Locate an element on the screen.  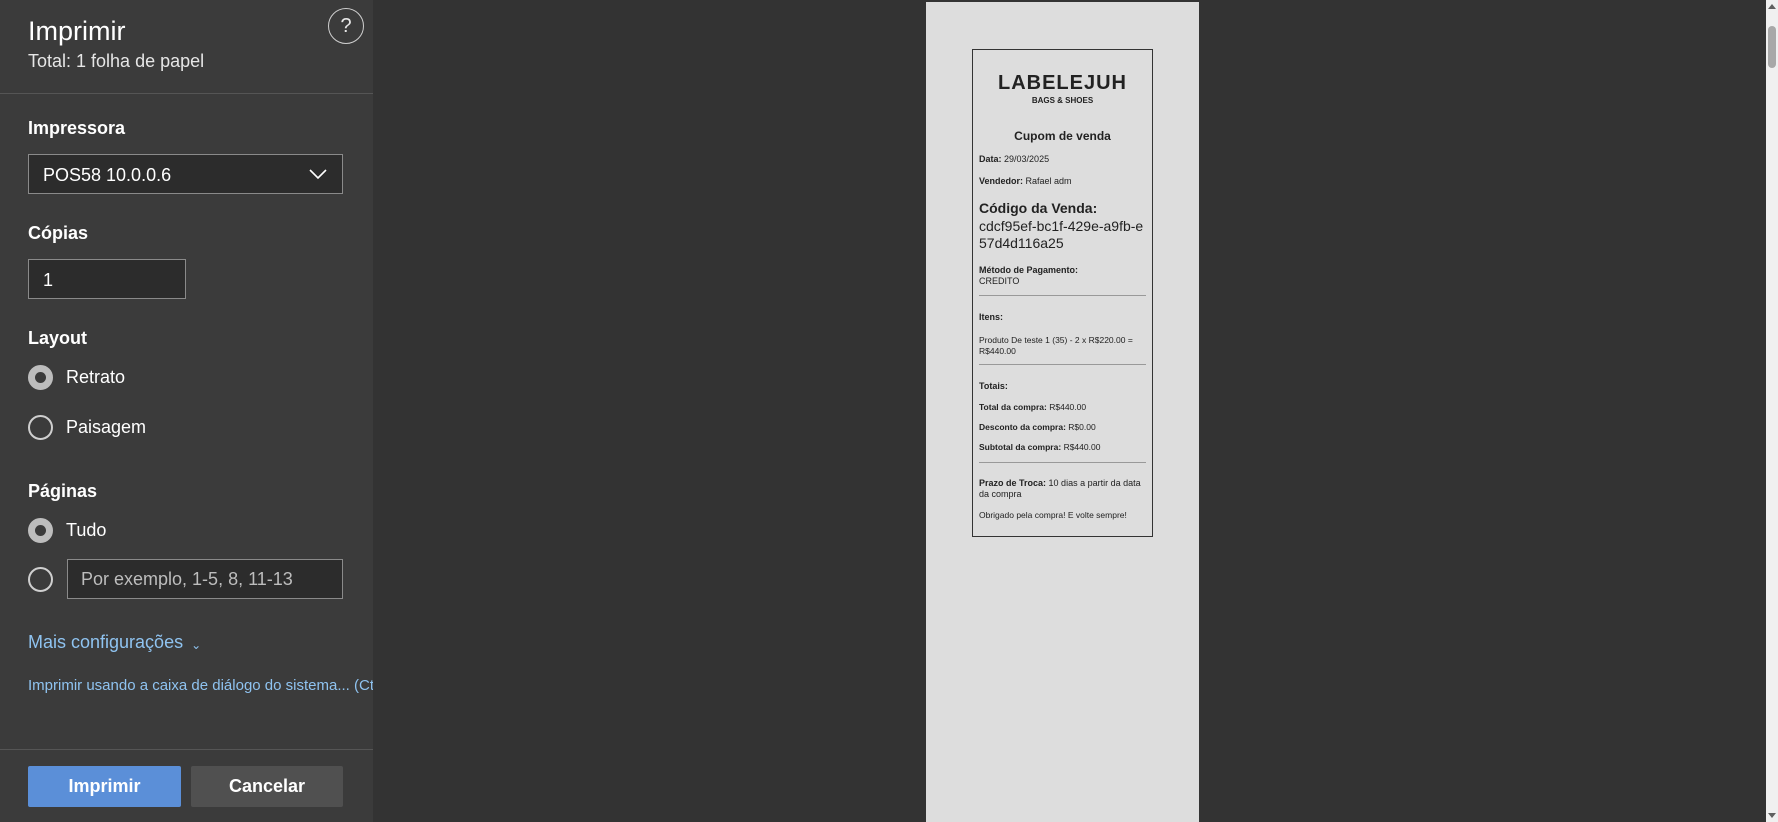
receipt-discount: Desconto da compra: R$0.00 is located at coordinates (1064, 427).